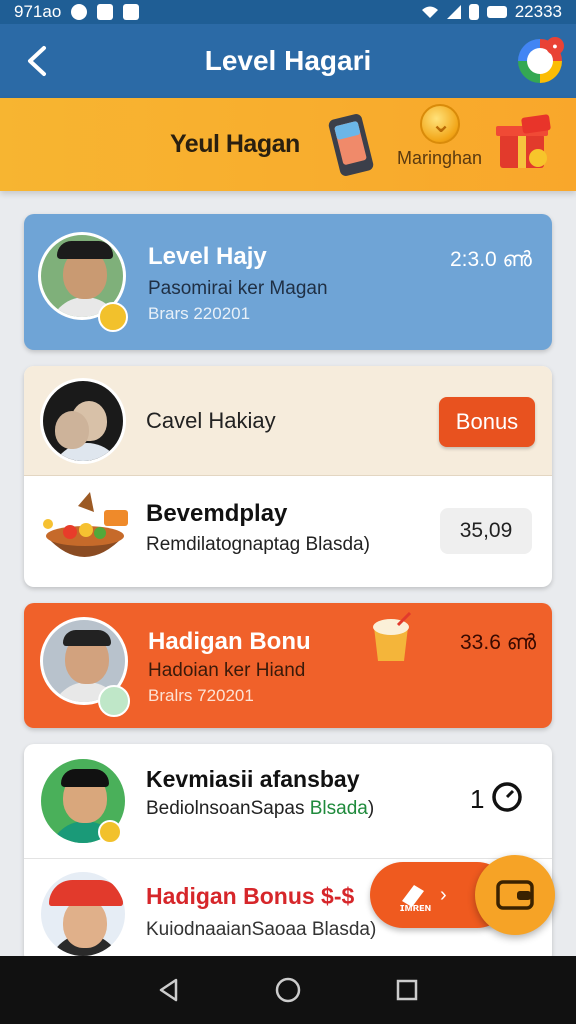  I want to click on signal-icon, so click(453, 12).